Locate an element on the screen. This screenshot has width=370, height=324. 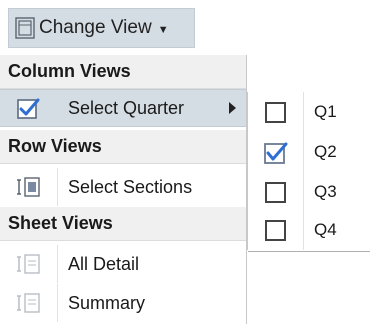
menu-item-label: All Detail is located at coordinates (104, 263).